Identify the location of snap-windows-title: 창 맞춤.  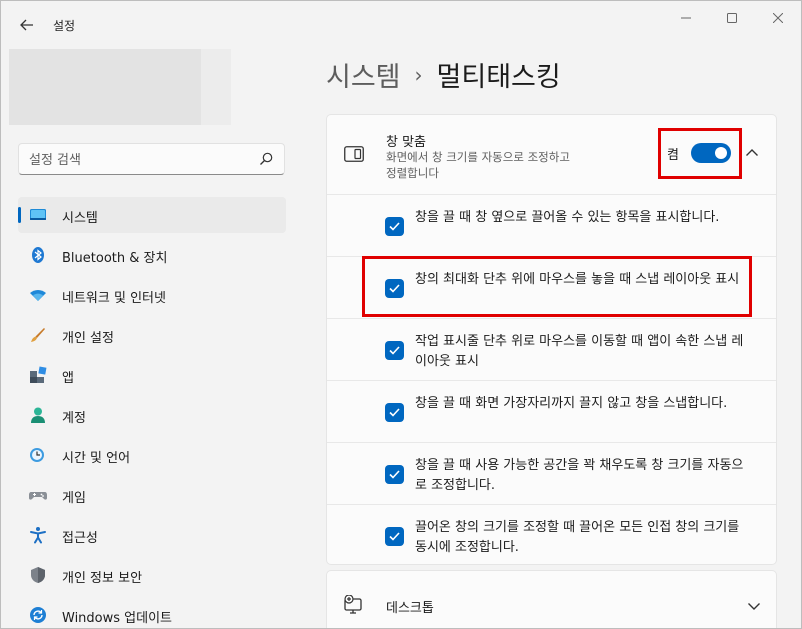
(406, 142).